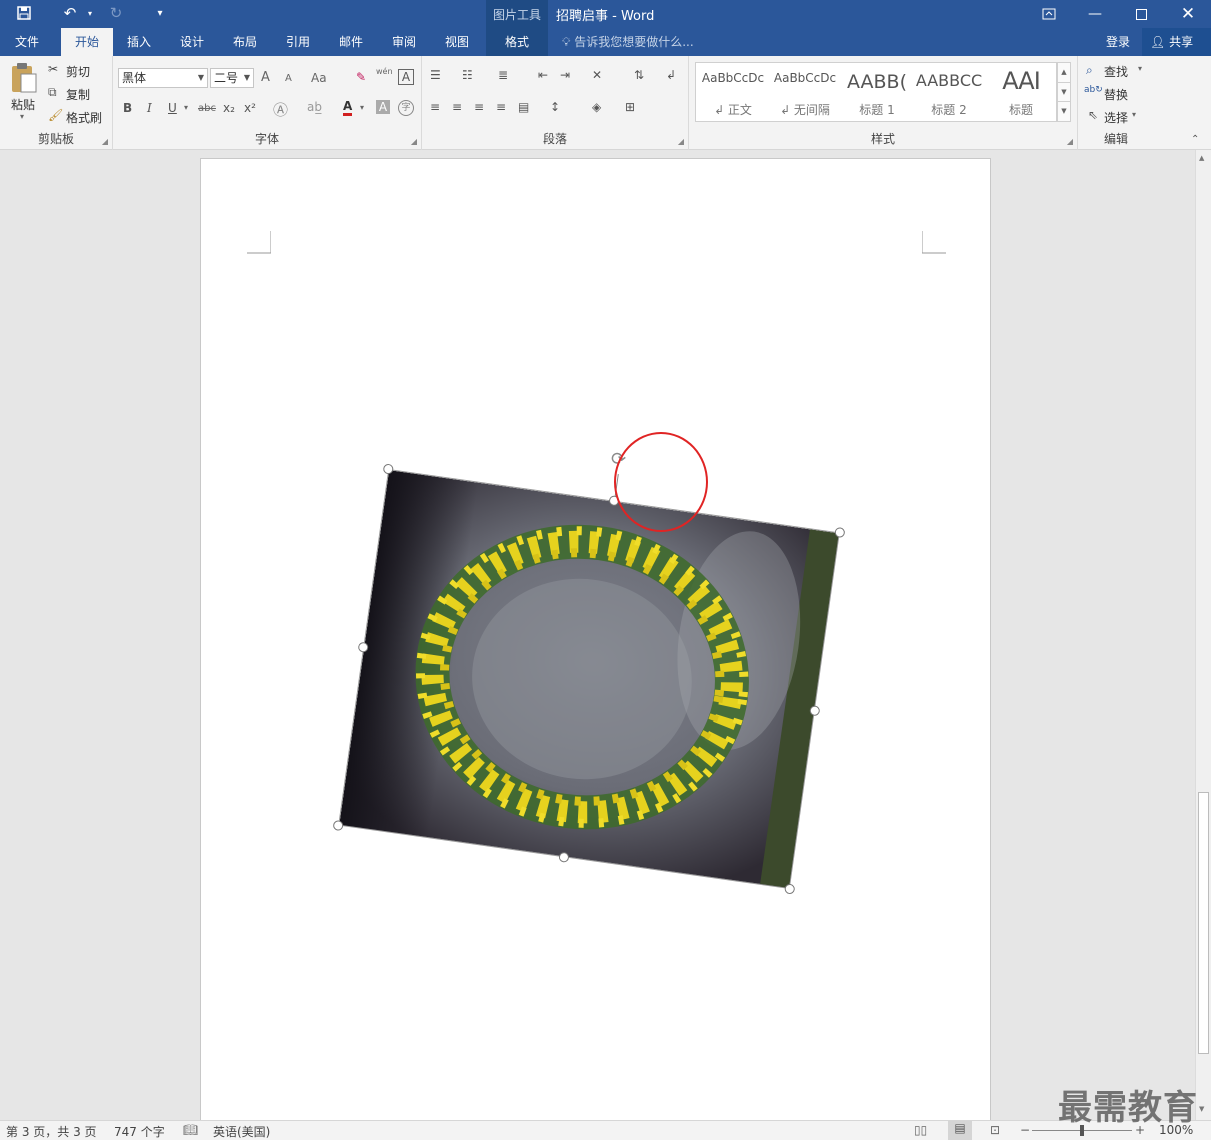 This screenshot has height=1140, width=1211. What do you see at coordinates (241, 1131) in the screenshot?
I see `language: 英语(美国)` at bounding box center [241, 1131].